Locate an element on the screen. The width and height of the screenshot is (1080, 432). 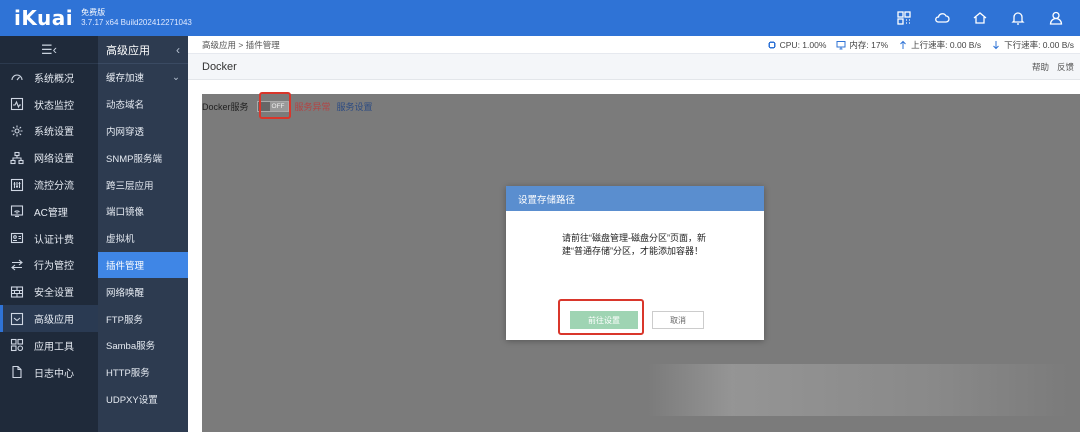
sub-sidebar-item: HTTP服务 is located at coordinates (143, 372).